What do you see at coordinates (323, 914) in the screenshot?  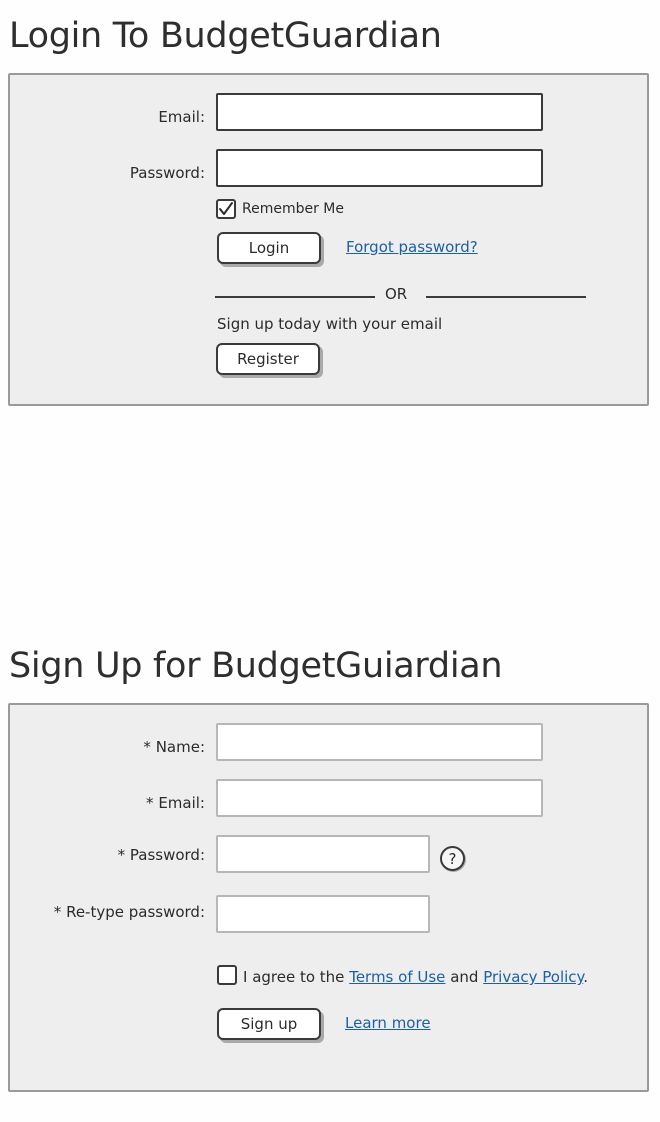 I see `signup-retype-input` at bounding box center [323, 914].